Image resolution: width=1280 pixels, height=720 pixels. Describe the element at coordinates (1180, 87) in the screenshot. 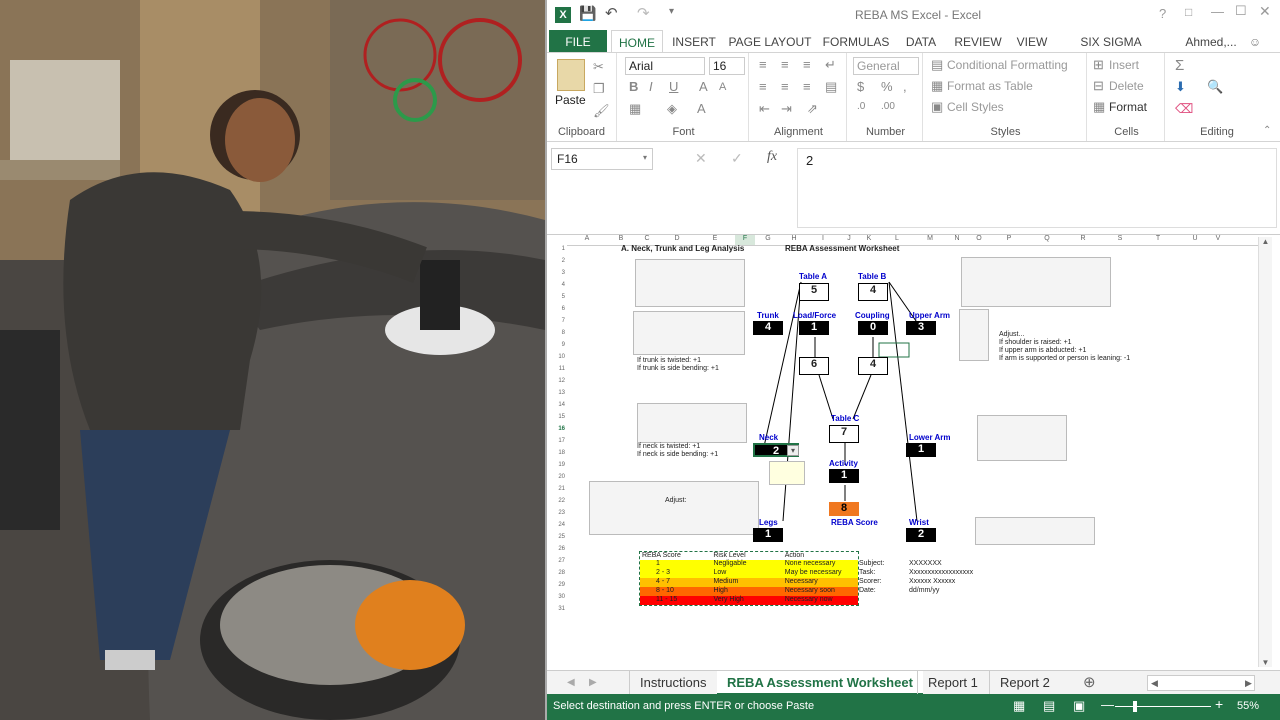

I see `fill-icon: ⬇` at that location.